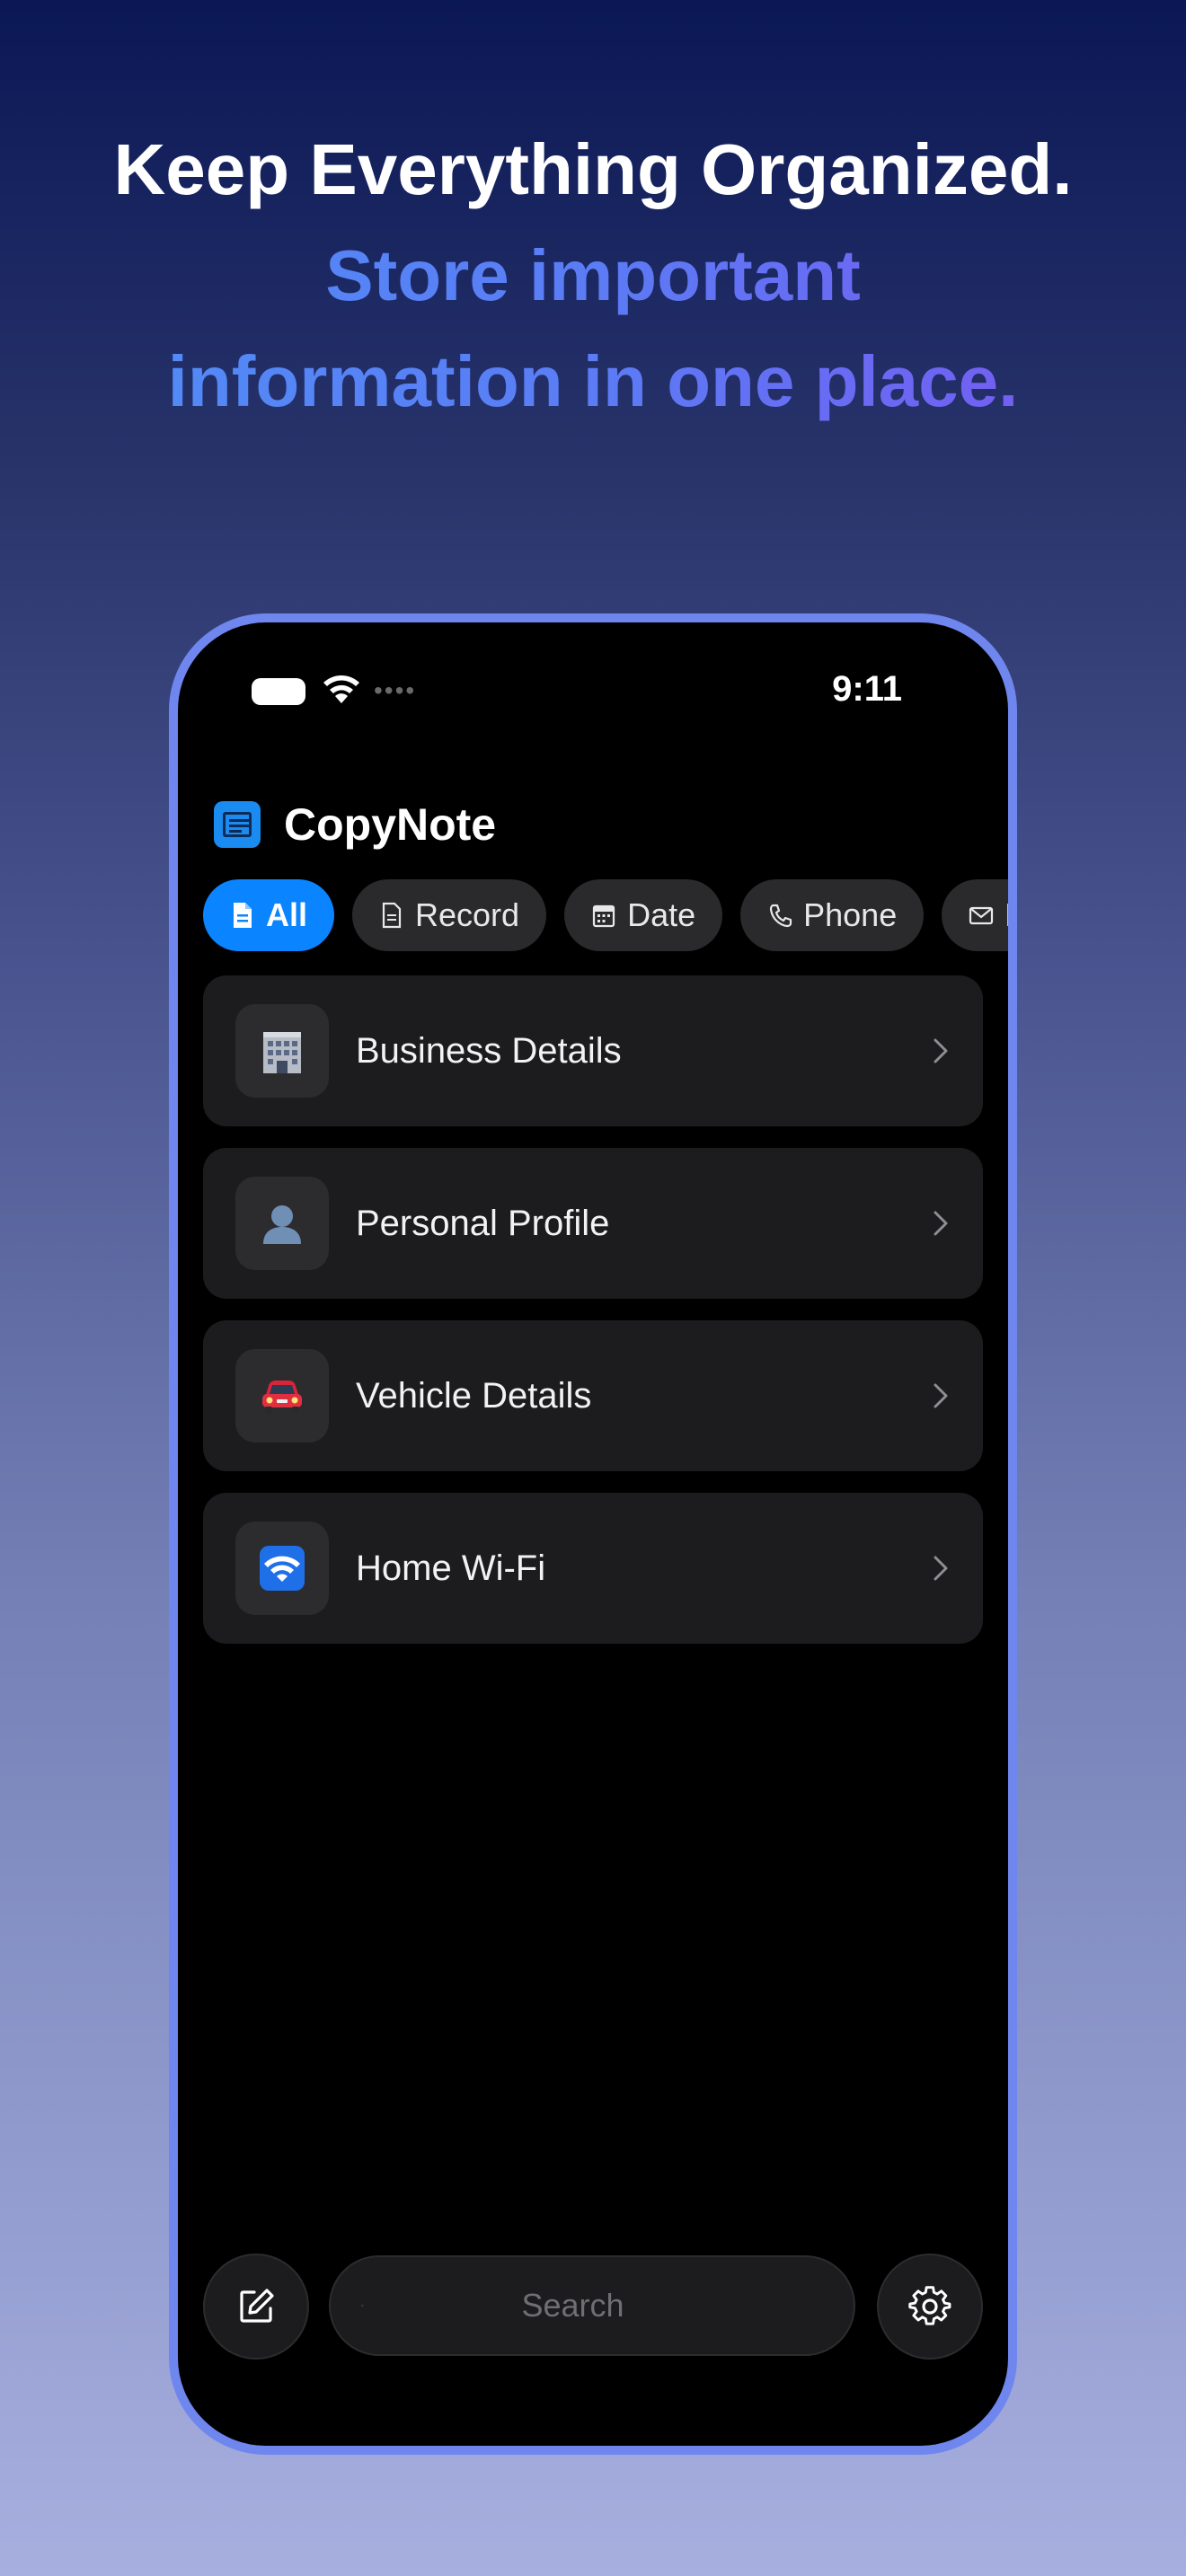  I want to click on search-bar, so click(592, 2305).